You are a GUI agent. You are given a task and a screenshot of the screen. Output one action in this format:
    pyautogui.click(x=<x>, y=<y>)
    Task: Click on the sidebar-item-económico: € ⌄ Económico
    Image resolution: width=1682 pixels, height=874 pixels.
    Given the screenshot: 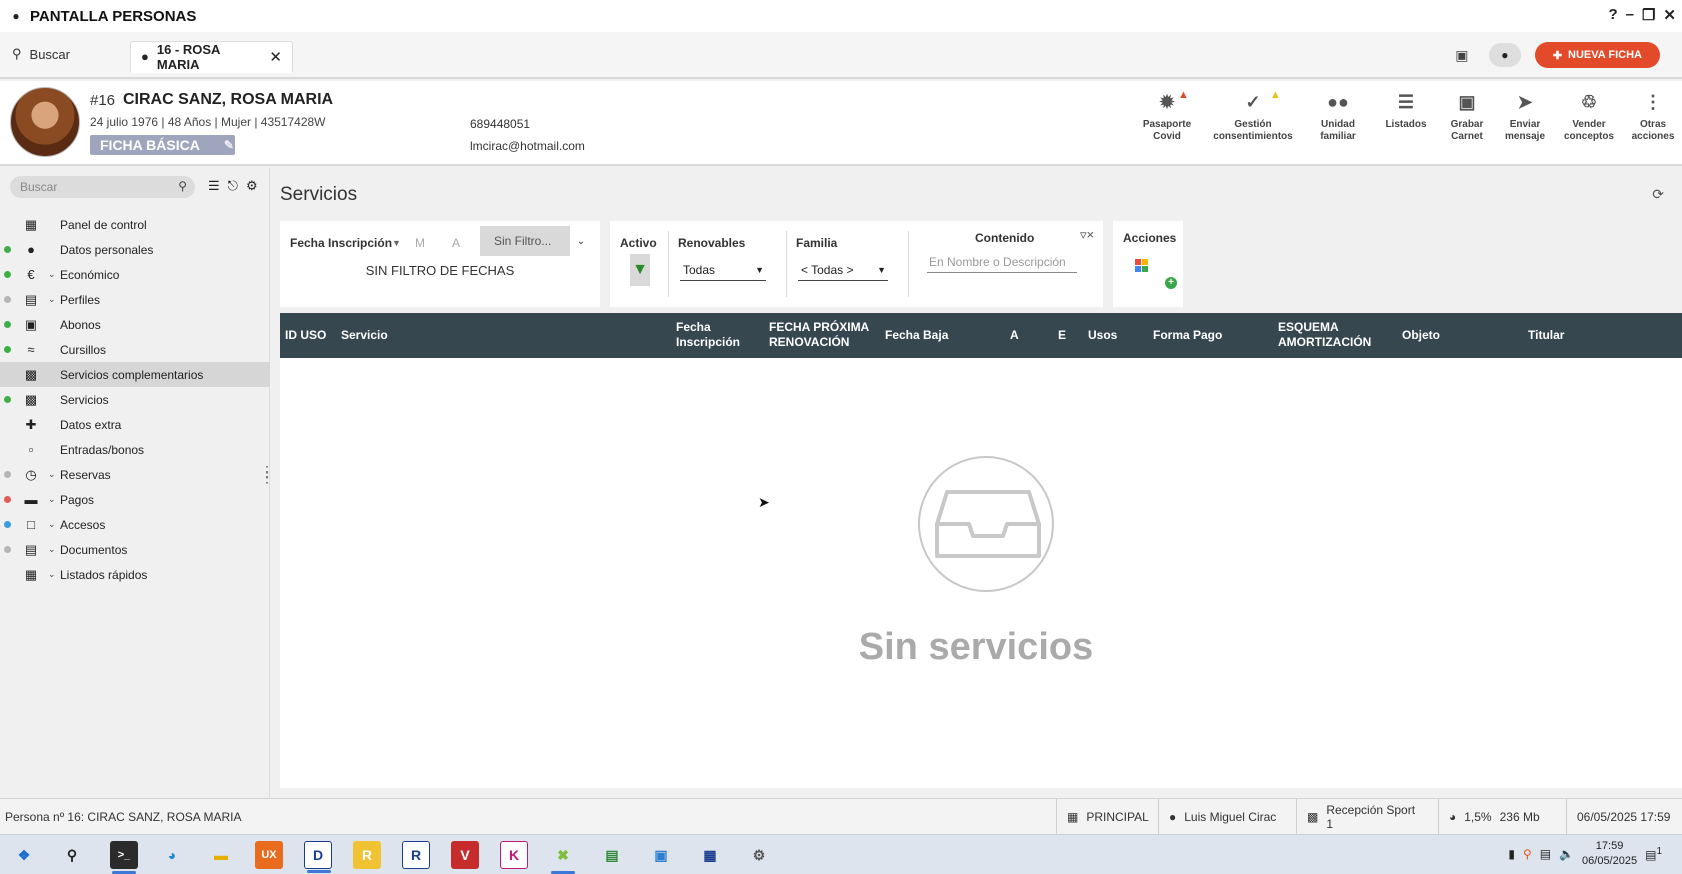 What is the action you would take?
    pyautogui.click(x=135, y=274)
    